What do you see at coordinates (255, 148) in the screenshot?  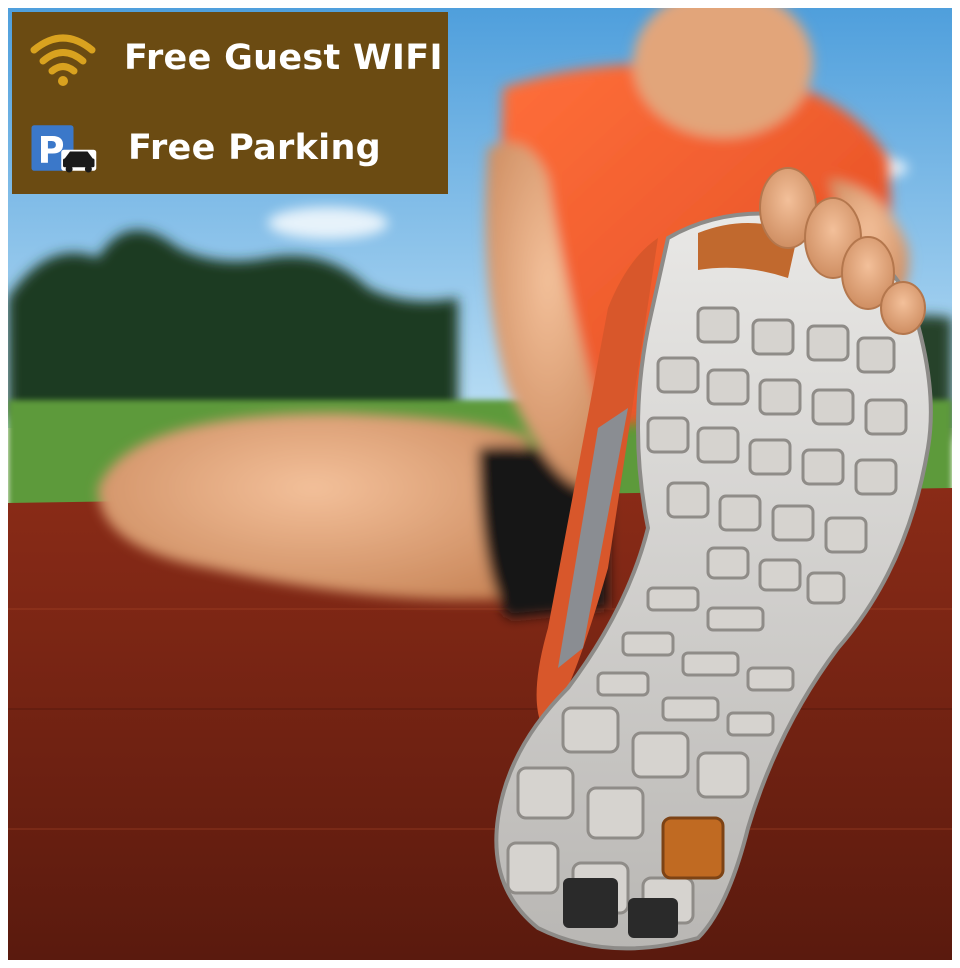 I see `parking-label: Free Parking` at bounding box center [255, 148].